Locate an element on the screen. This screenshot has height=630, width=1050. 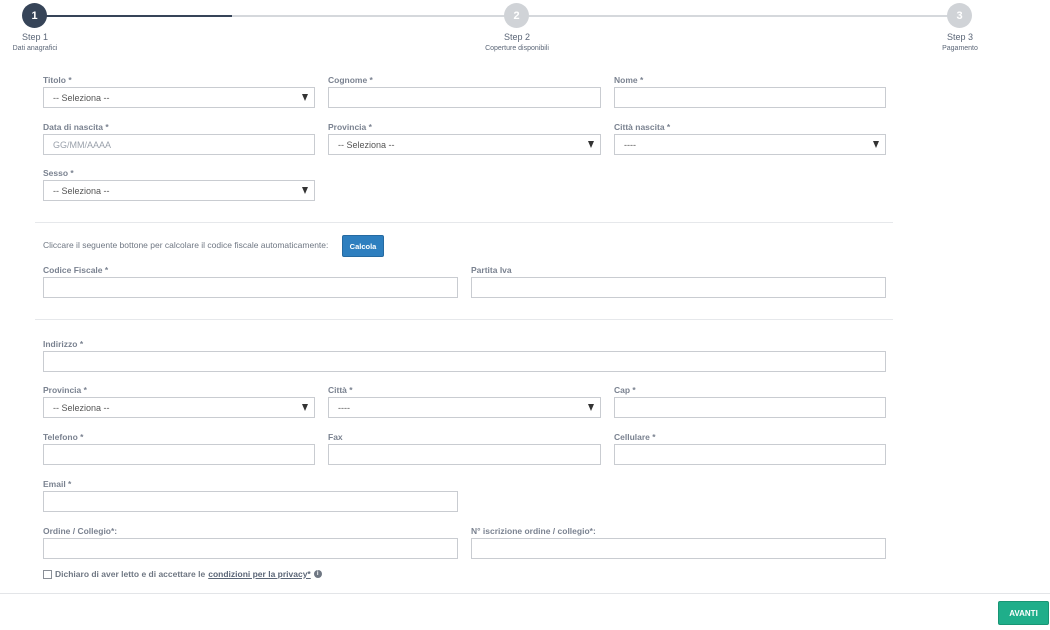
telefono-input is located at coordinates (179, 454).